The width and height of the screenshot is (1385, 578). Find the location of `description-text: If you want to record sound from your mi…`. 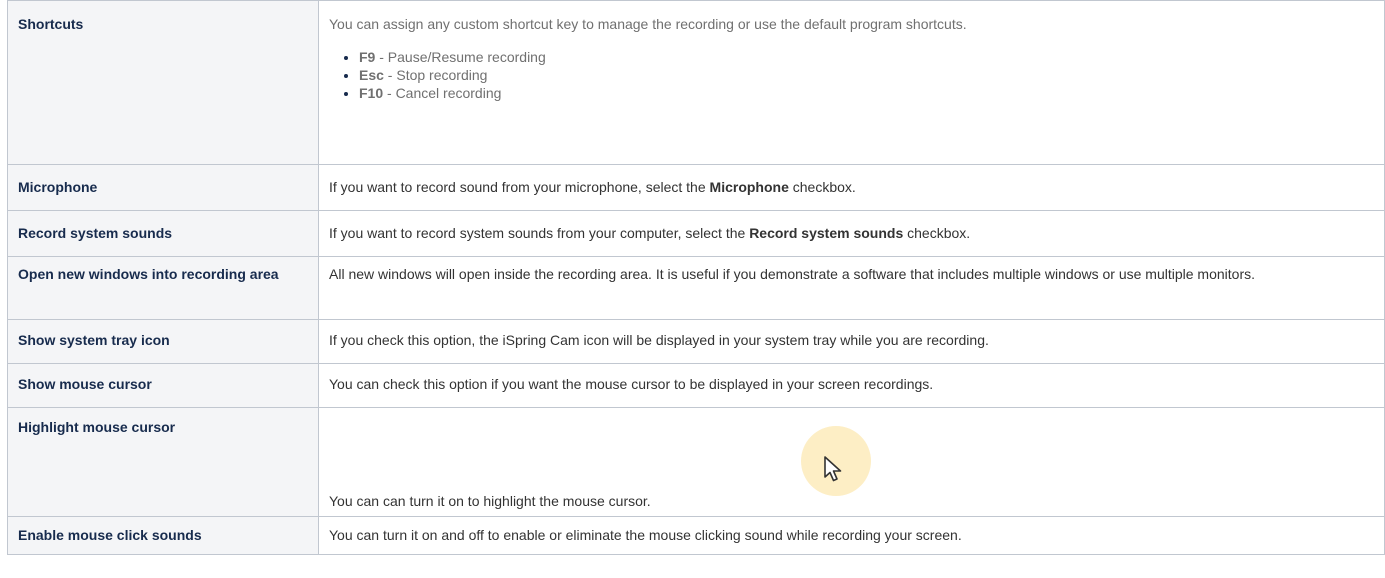

description-text: If you want to record sound from your mi… is located at coordinates (519, 187).